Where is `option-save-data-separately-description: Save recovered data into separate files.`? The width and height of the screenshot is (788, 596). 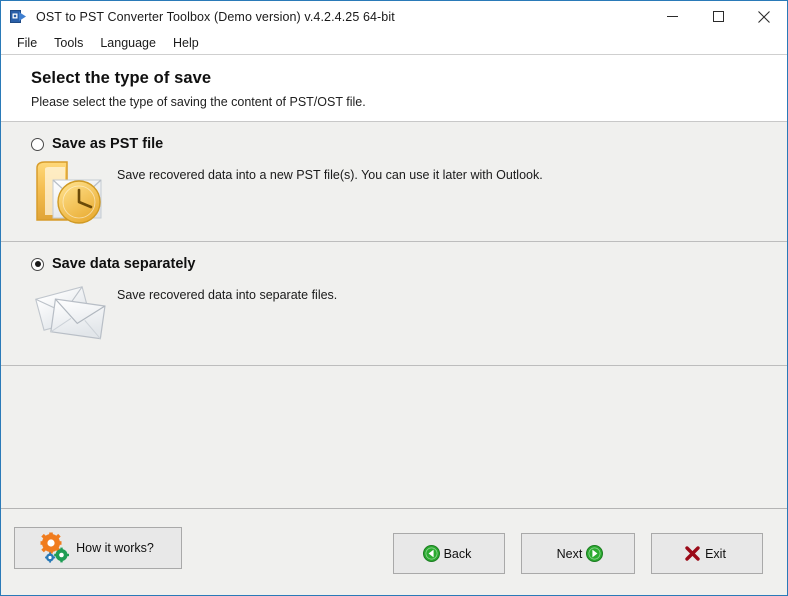 option-save-data-separately-description: Save recovered data into separate files. is located at coordinates (227, 295).